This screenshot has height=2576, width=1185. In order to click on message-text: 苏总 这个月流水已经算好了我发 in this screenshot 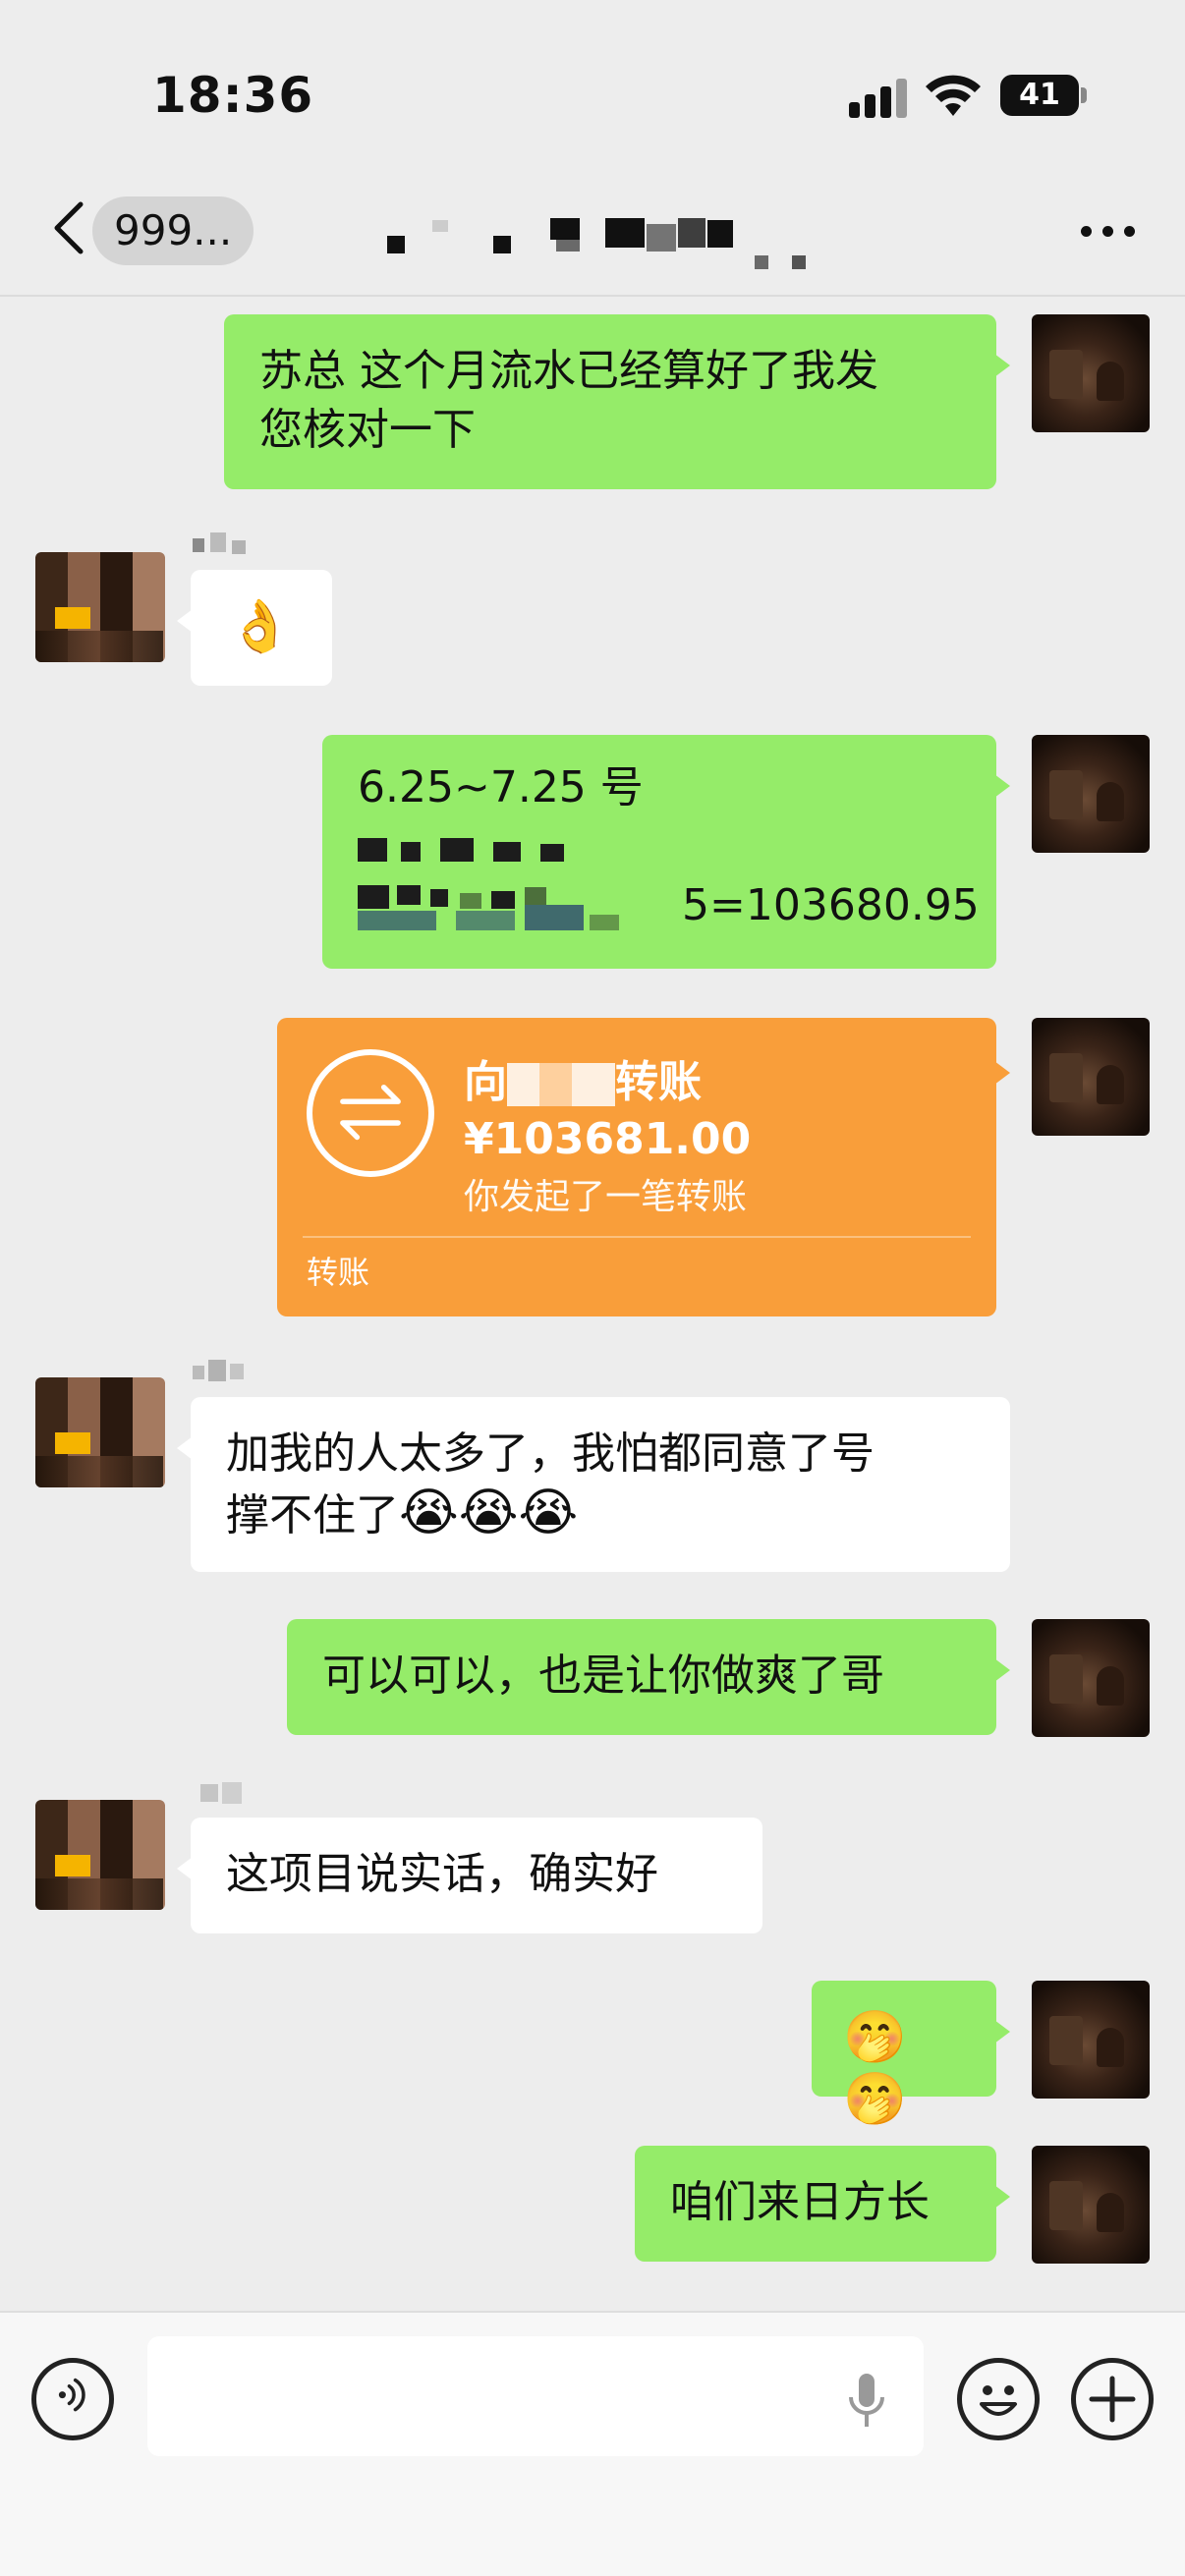, I will do `click(569, 371)`.